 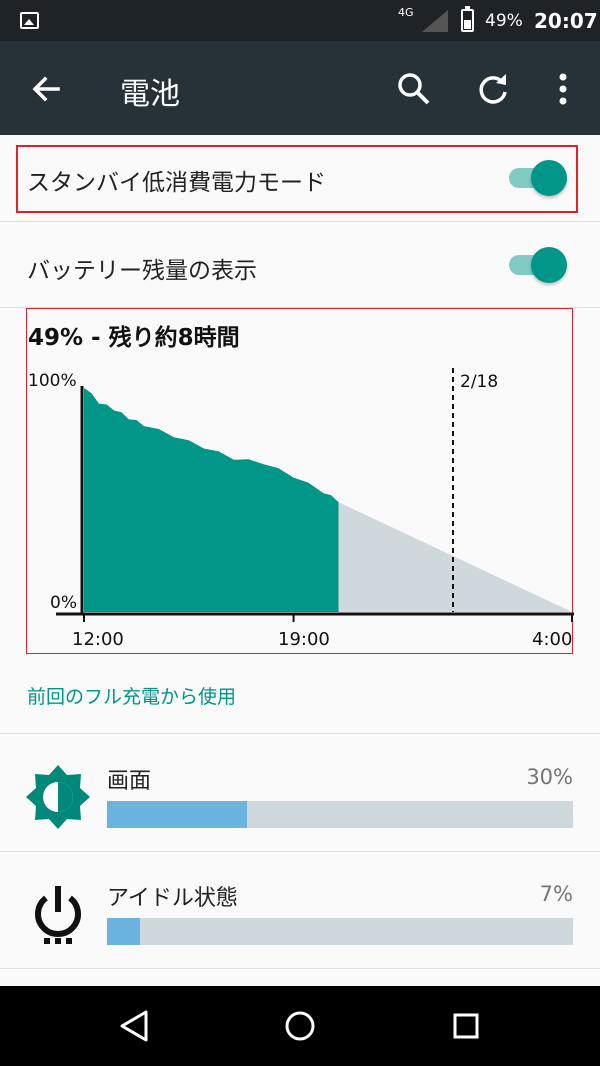 I want to click on day-marker-label: 2/18, so click(x=479, y=382).